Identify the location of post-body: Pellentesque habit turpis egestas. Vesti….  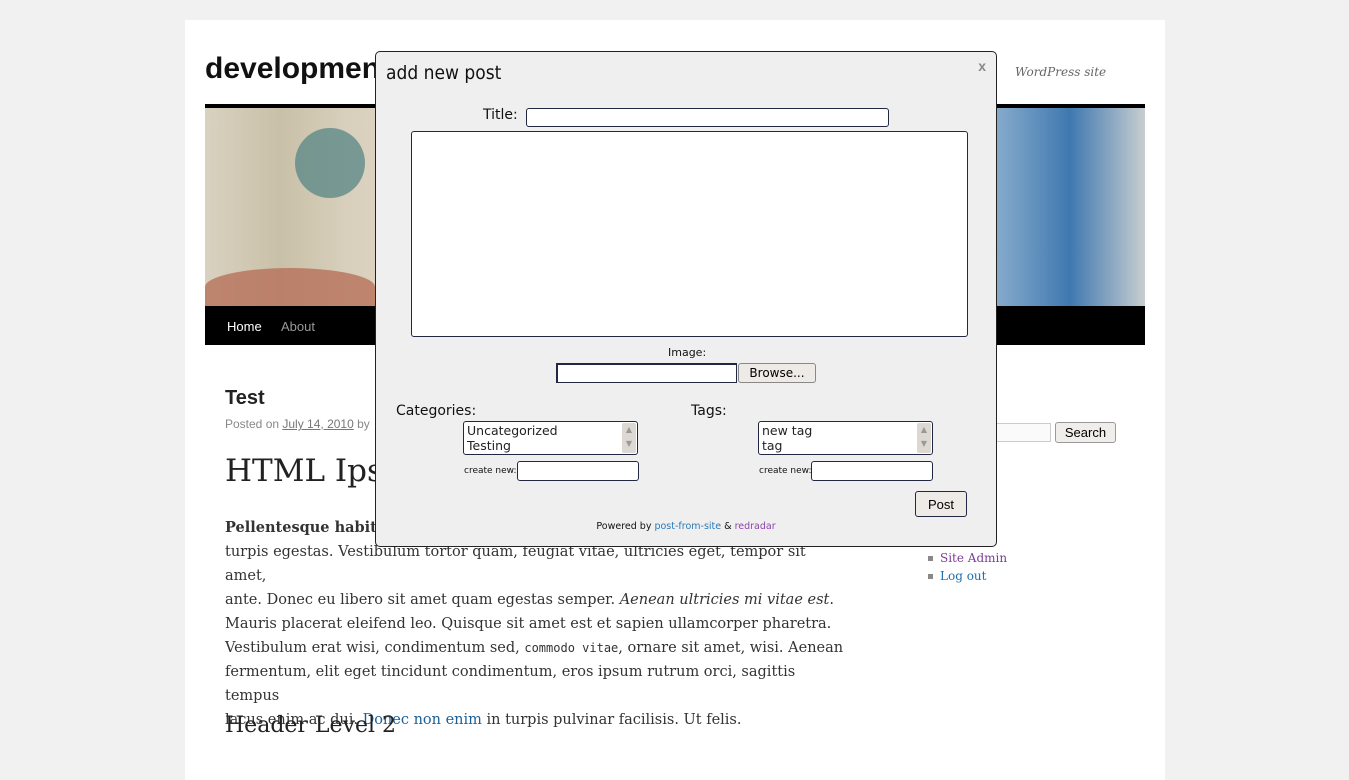
(535, 624).